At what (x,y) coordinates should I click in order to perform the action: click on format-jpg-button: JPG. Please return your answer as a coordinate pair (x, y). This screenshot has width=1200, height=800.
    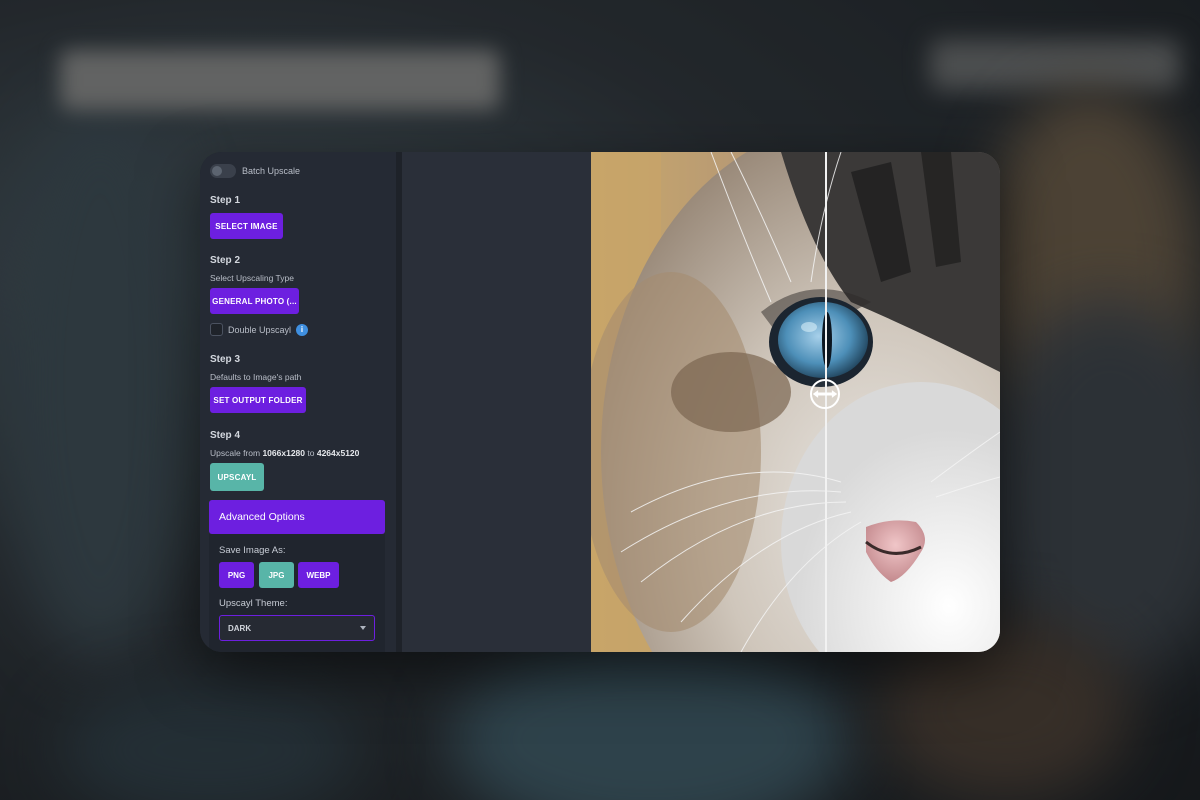
    Looking at the image, I should click on (276, 575).